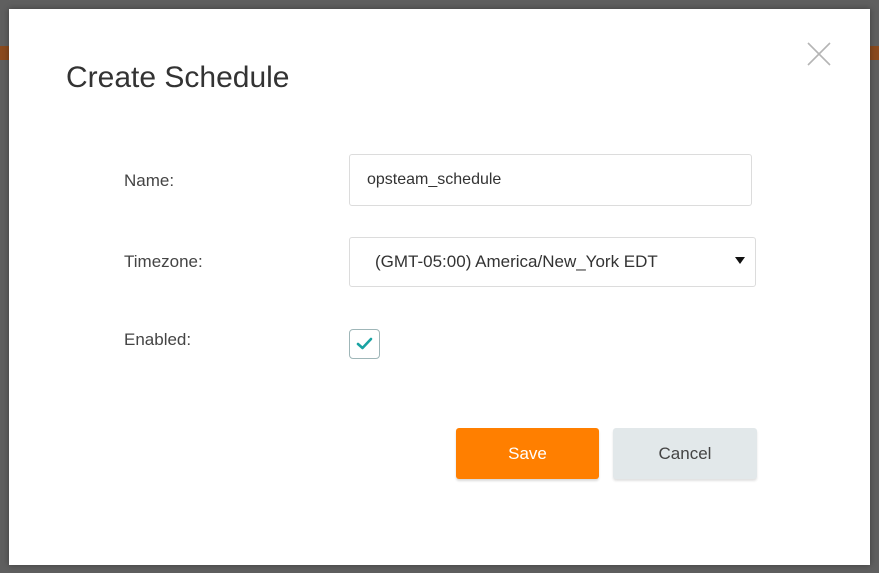 This screenshot has width=879, height=573. What do you see at coordinates (178, 77) in the screenshot?
I see `dialog-title: Create Schedule` at bounding box center [178, 77].